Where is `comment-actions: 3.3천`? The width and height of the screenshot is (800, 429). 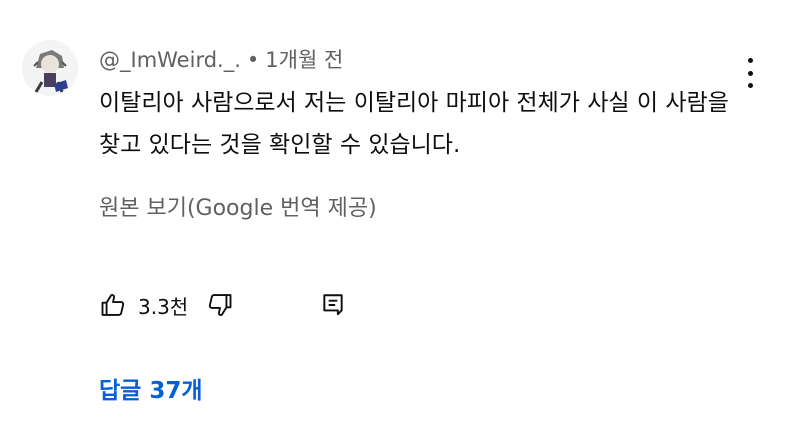 comment-actions: 3.3천 is located at coordinates (222, 305).